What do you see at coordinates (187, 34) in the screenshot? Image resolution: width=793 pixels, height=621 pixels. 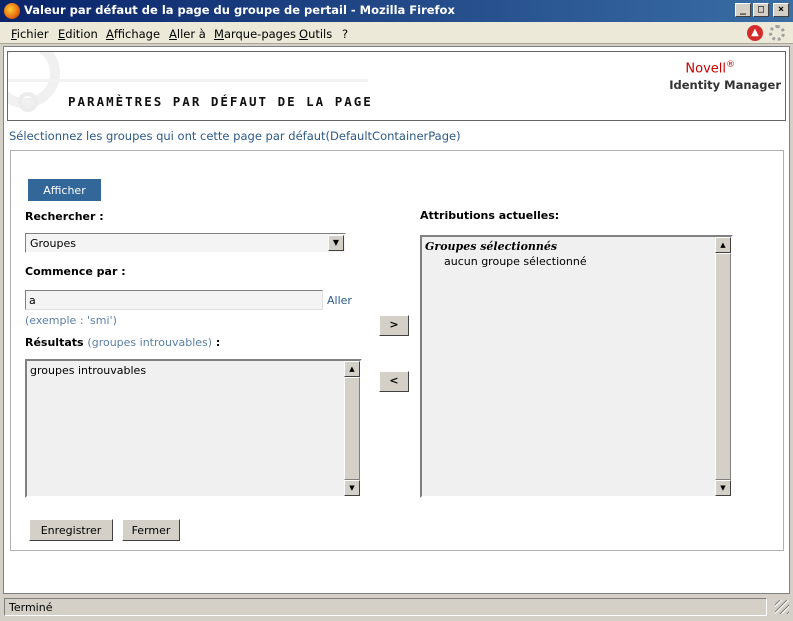 I see `menu-aller-a: Aller à` at bounding box center [187, 34].